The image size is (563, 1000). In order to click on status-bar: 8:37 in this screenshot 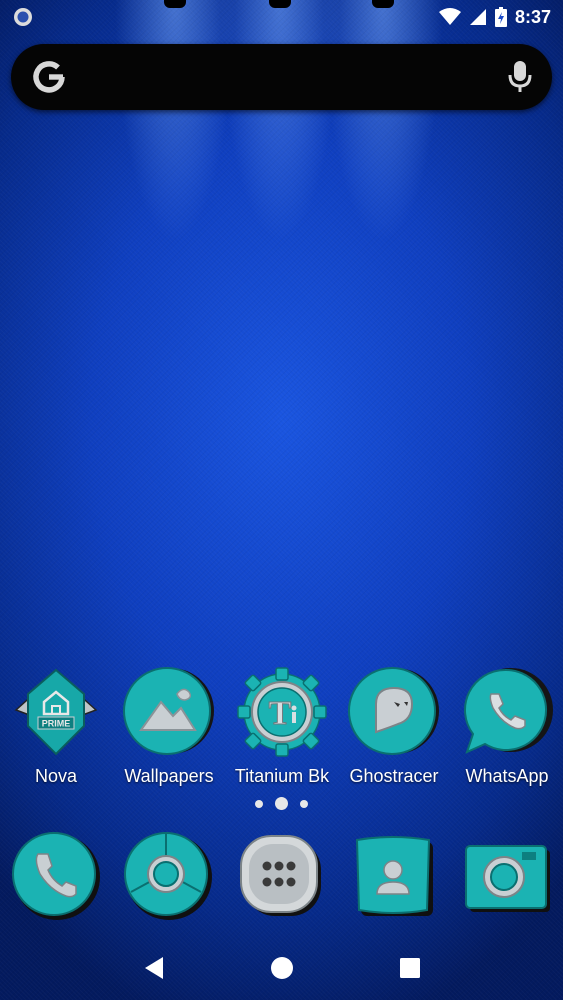, I will do `click(281, 17)`.